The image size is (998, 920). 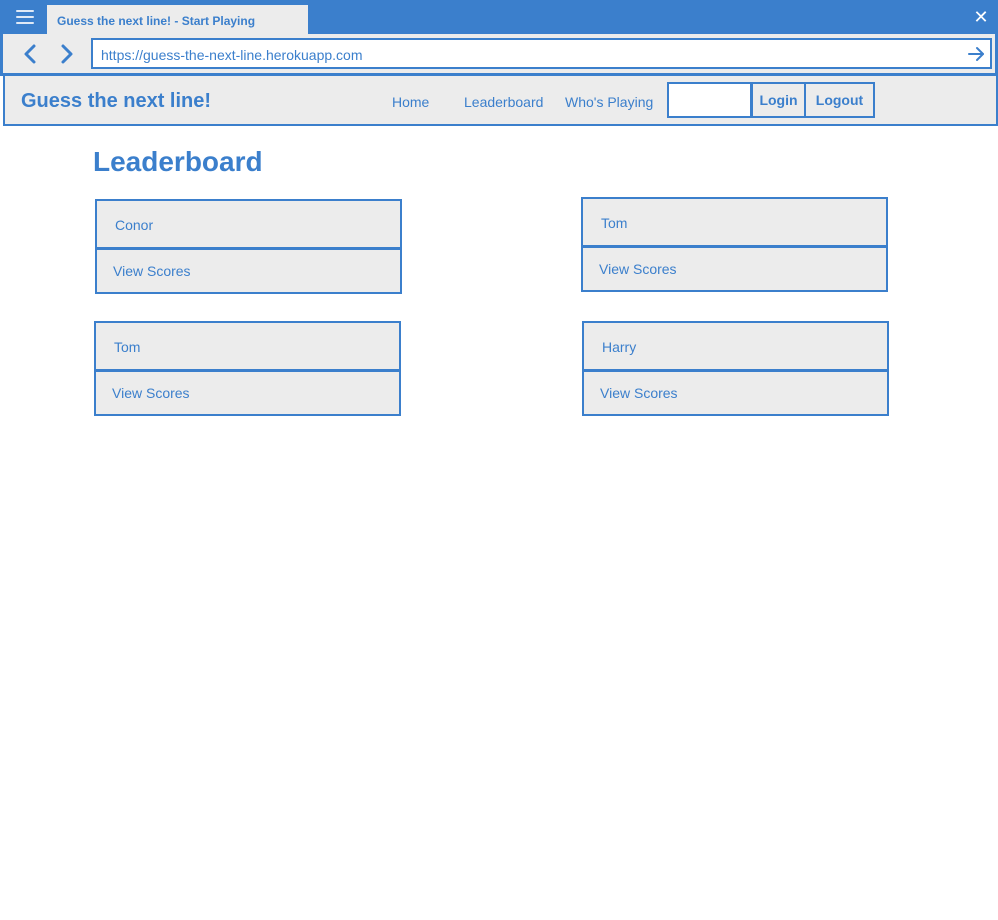 What do you see at coordinates (709, 100) in the screenshot?
I see `username-input` at bounding box center [709, 100].